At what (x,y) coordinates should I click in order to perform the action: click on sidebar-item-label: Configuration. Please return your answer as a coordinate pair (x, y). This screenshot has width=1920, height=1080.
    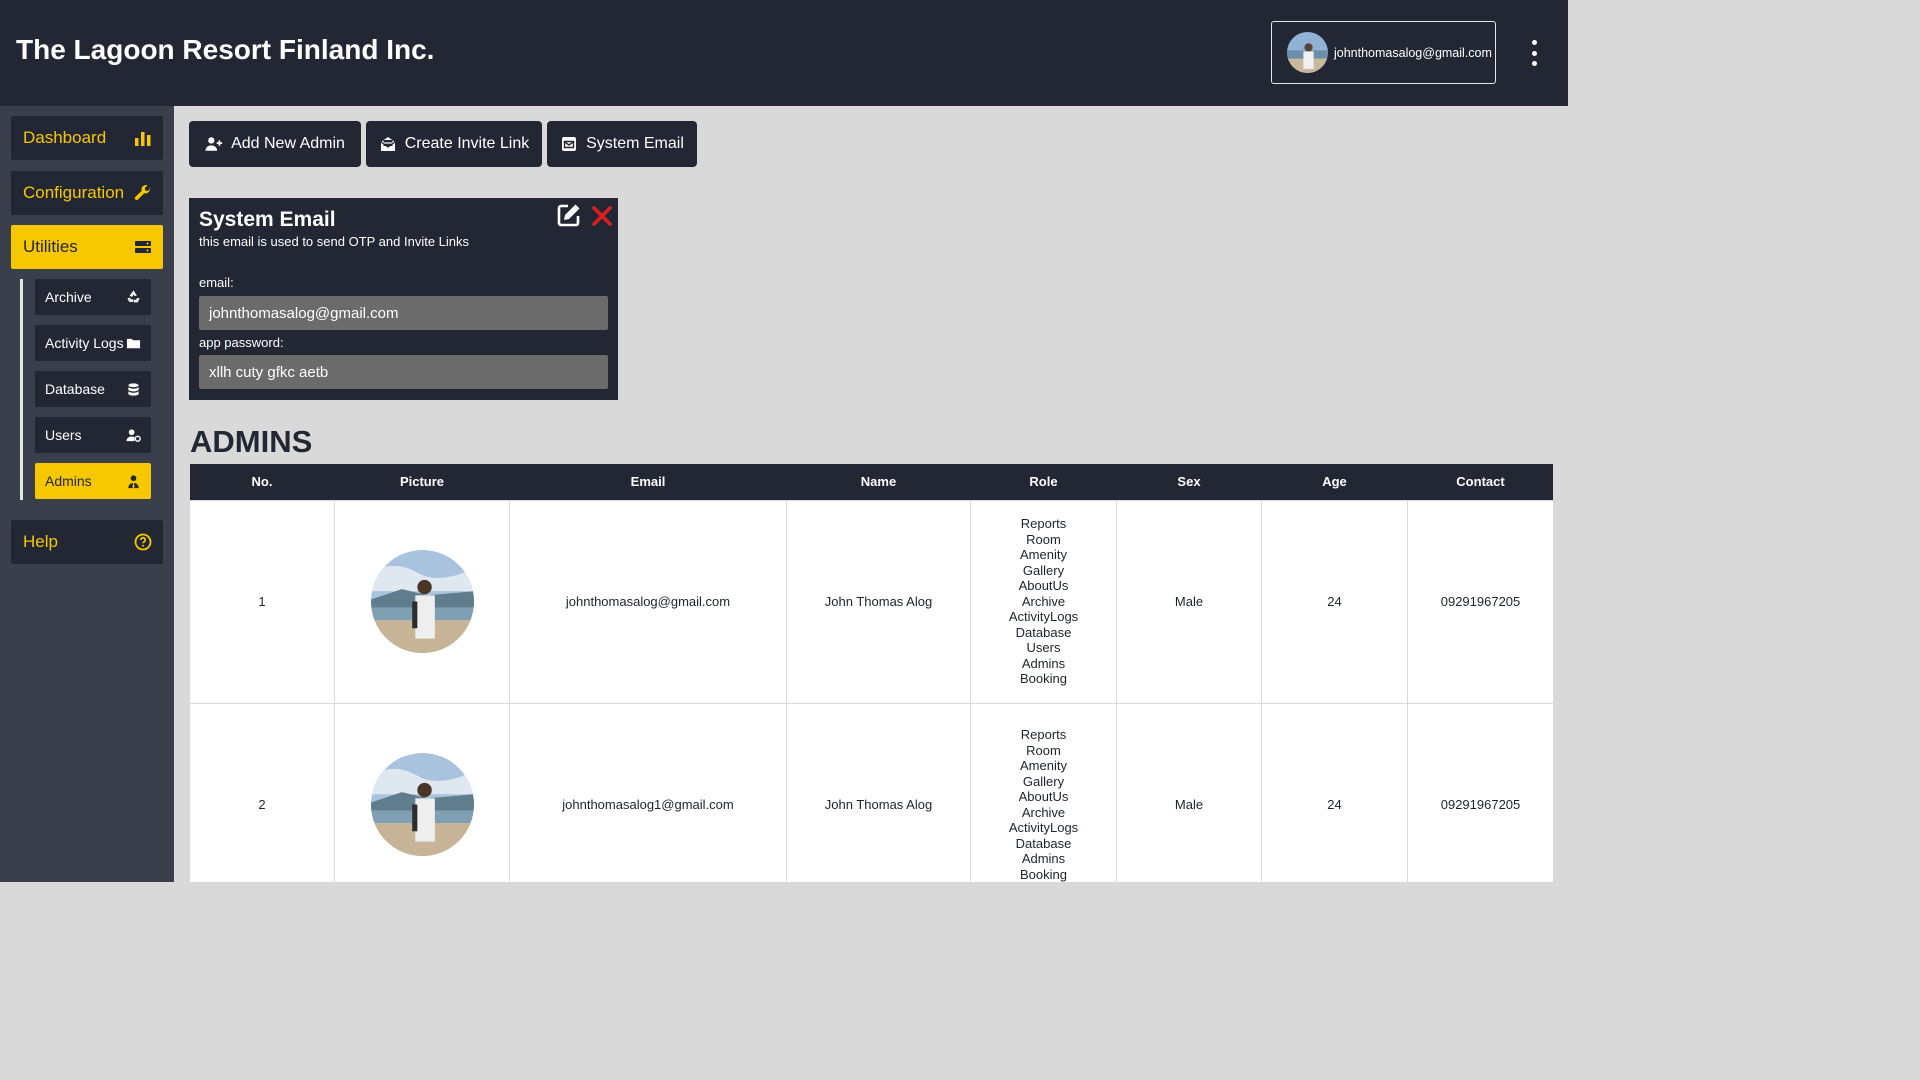
    Looking at the image, I should click on (74, 192).